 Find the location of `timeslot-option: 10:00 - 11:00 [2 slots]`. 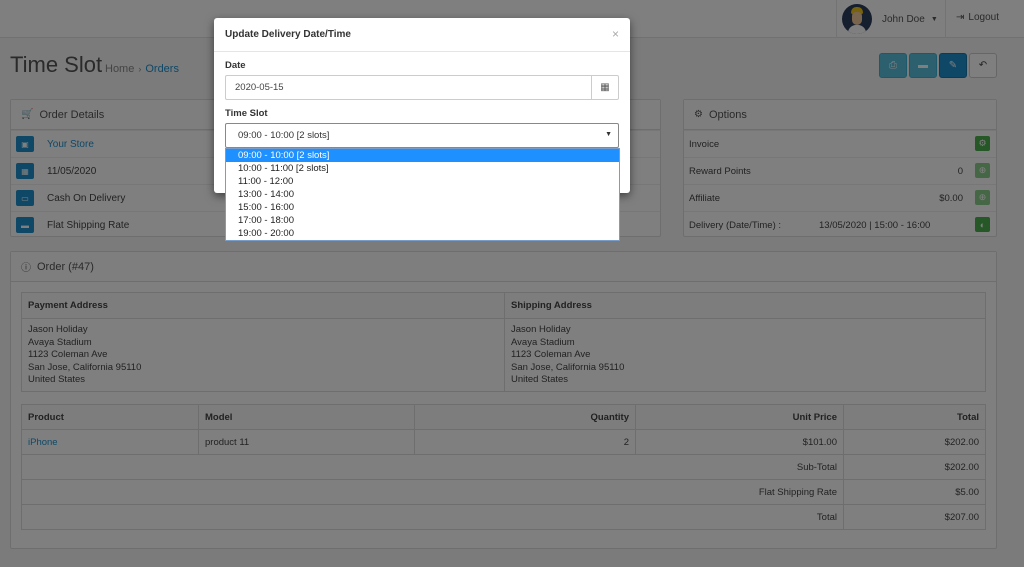

timeslot-option: 10:00 - 11:00 [2 slots] is located at coordinates (422, 168).